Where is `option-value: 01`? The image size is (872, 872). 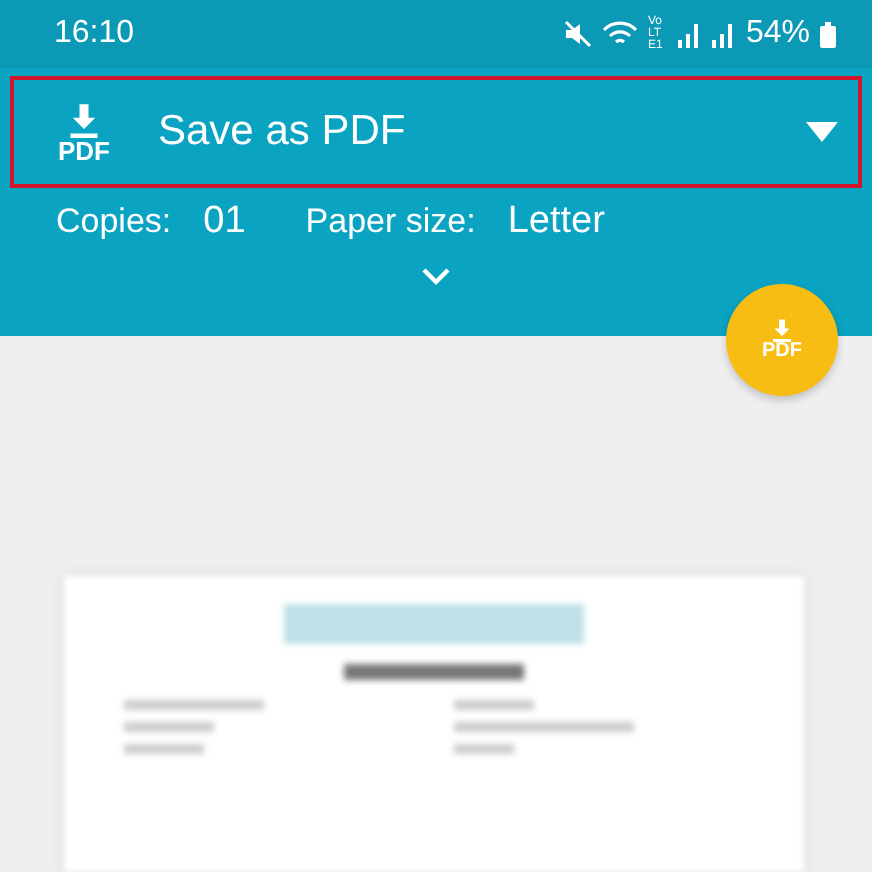
option-value: 01 is located at coordinates (224, 222).